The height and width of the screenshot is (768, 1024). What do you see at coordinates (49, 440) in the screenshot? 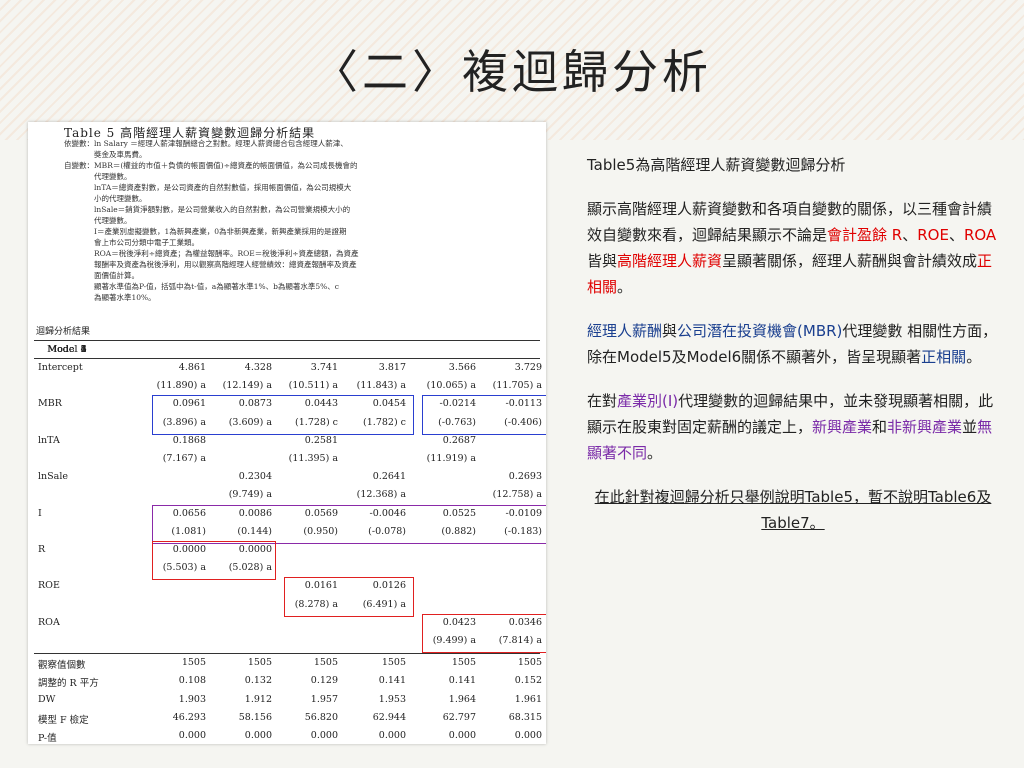
I see `table-row-label: lnTA` at bounding box center [49, 440].